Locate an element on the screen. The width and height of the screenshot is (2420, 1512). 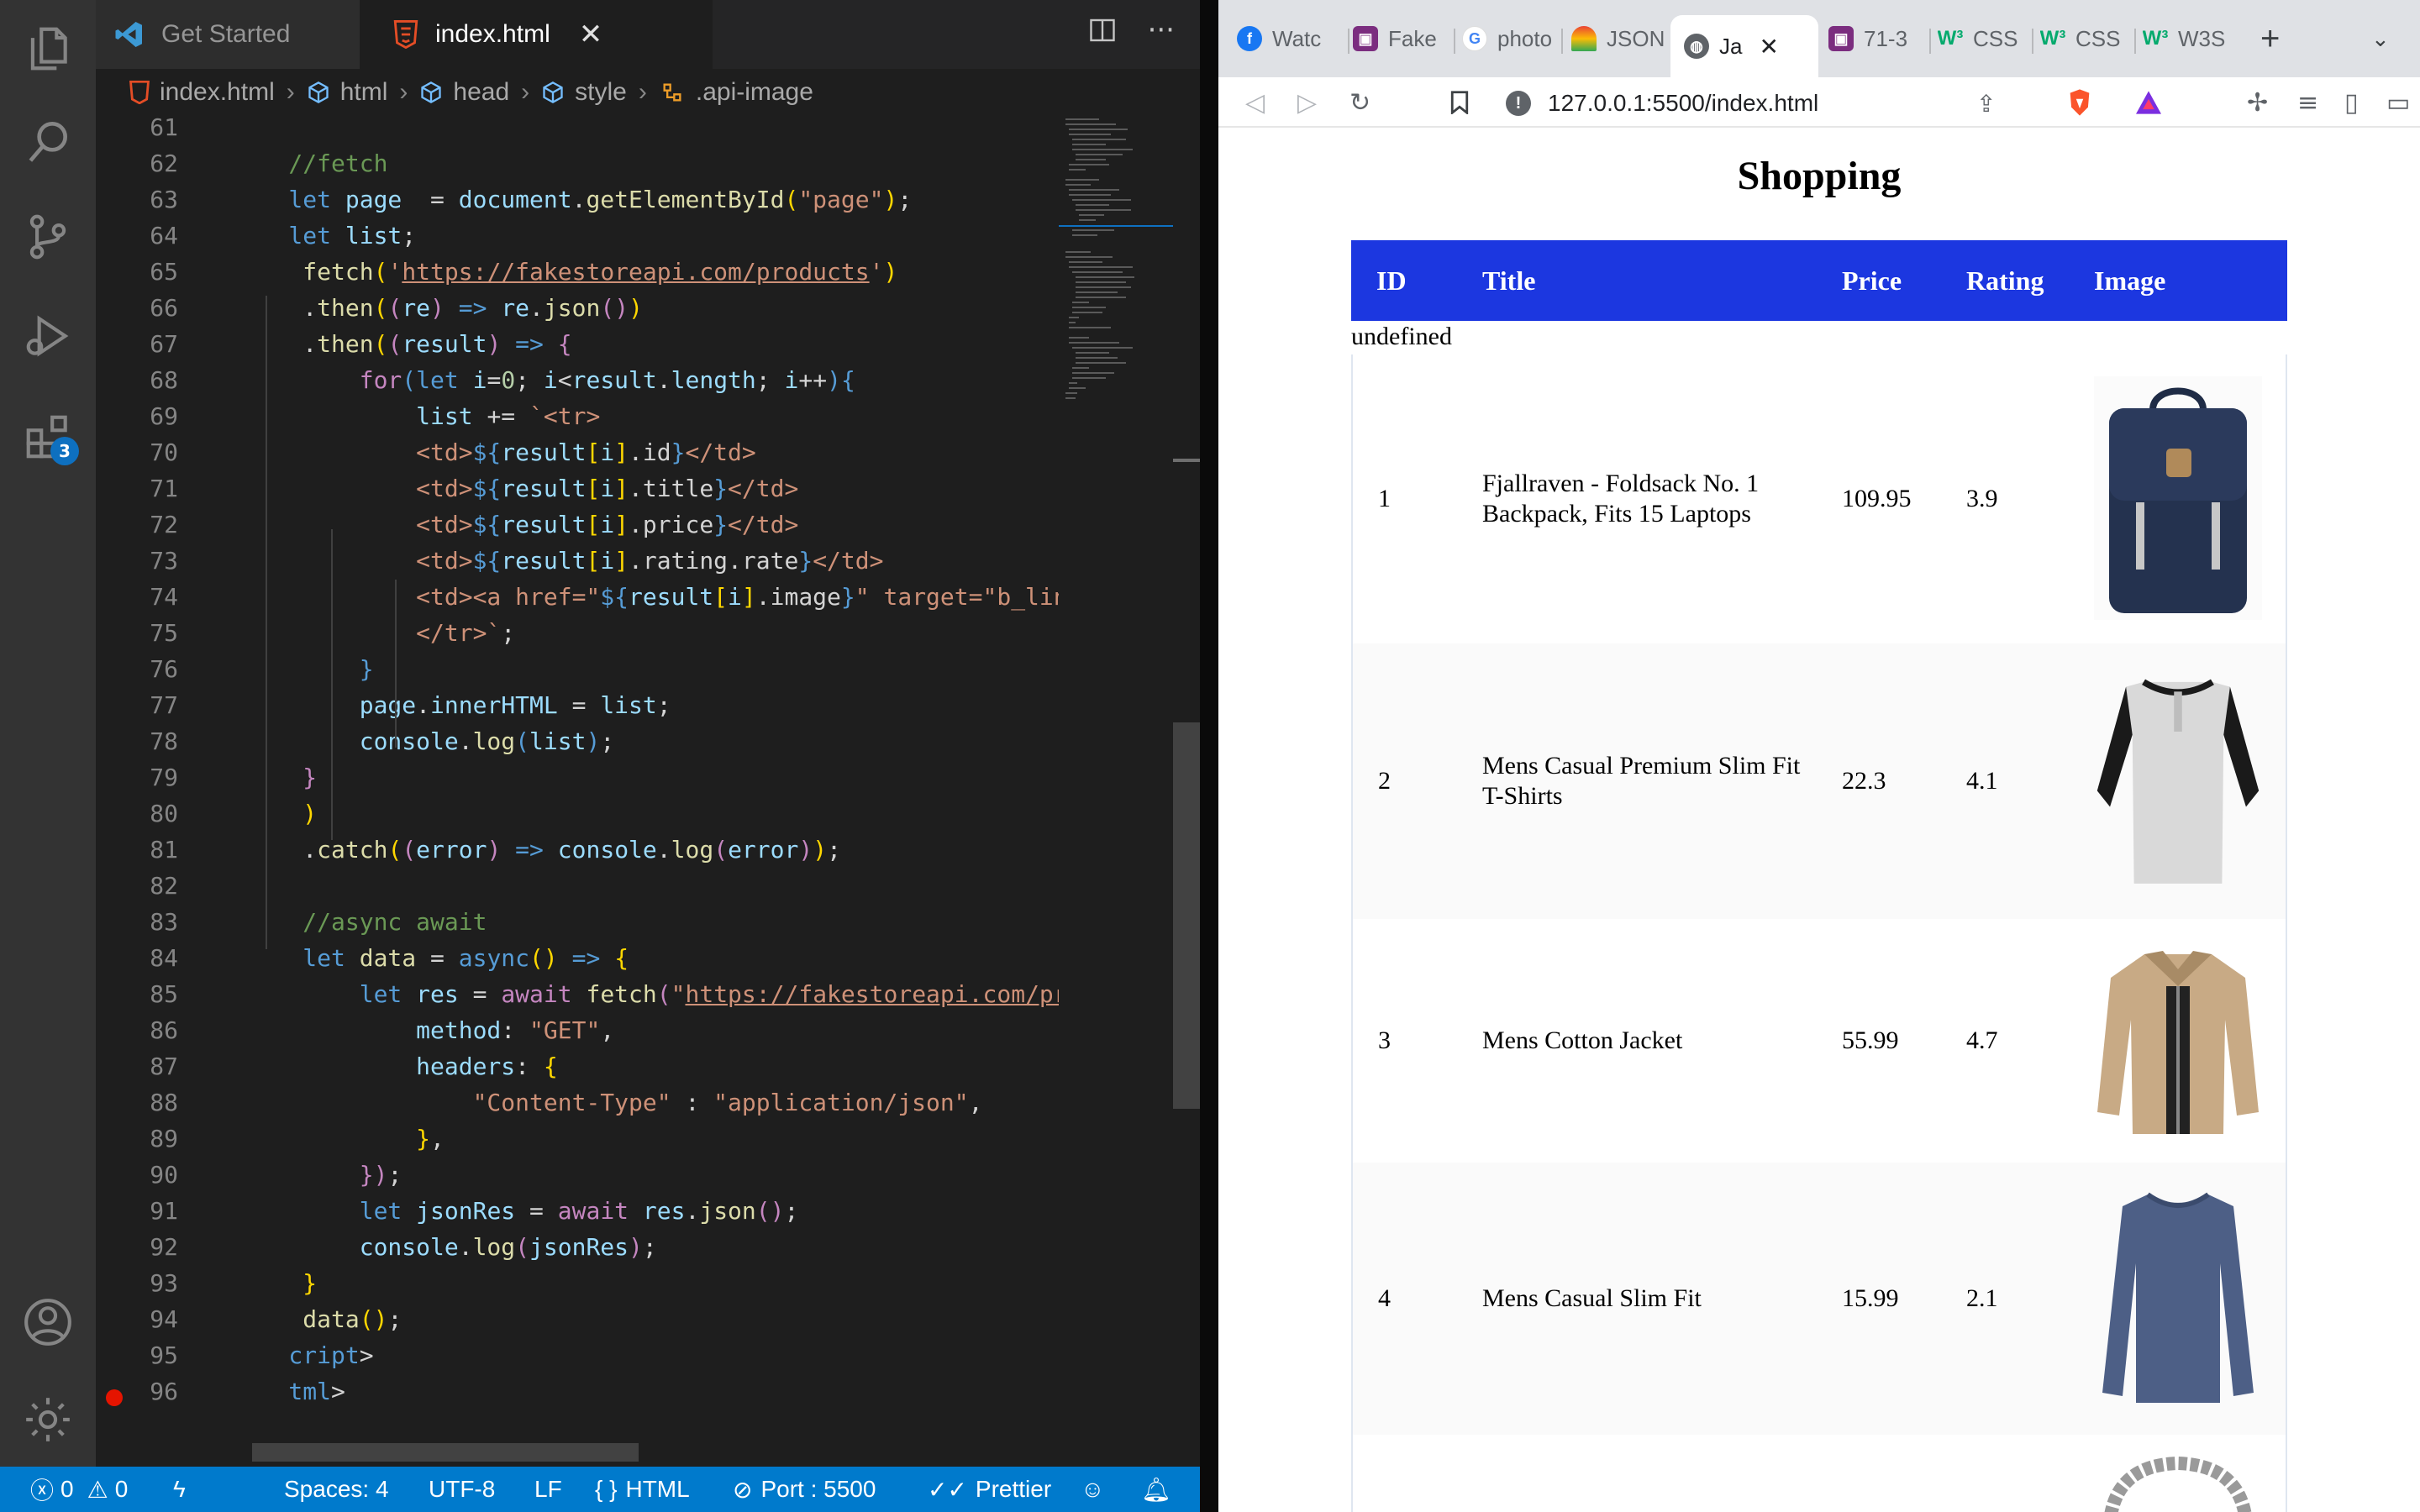
browser-tab: W³ W3S is located at coordinates (2190, 38).